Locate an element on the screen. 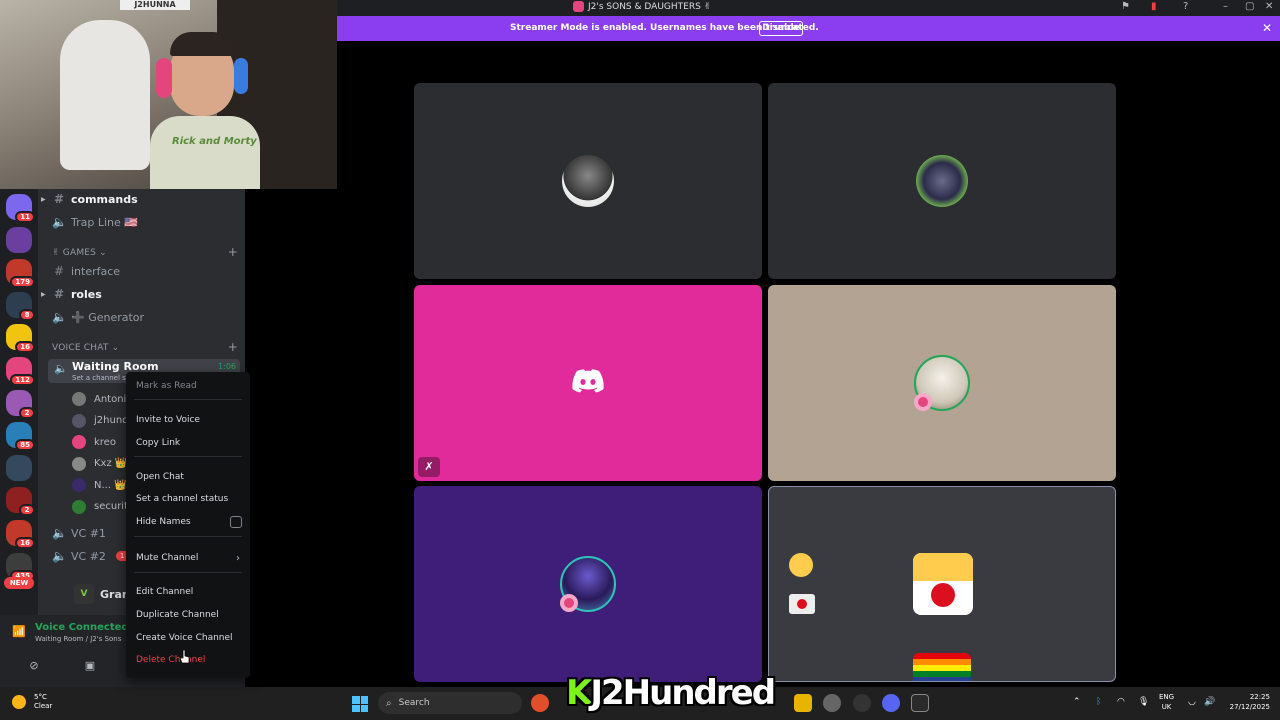  voice-user: j2hundr is located at coordinates (102, 421).